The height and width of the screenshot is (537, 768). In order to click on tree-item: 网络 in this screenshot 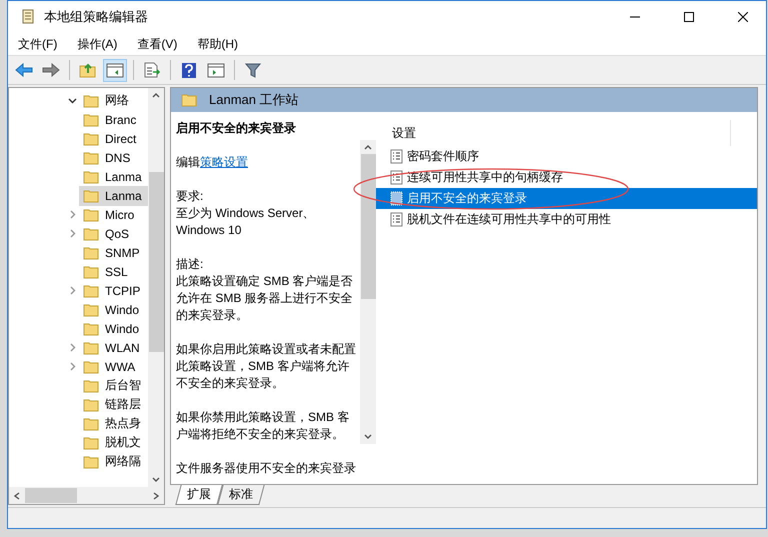, I will do `click(113, 100)`.